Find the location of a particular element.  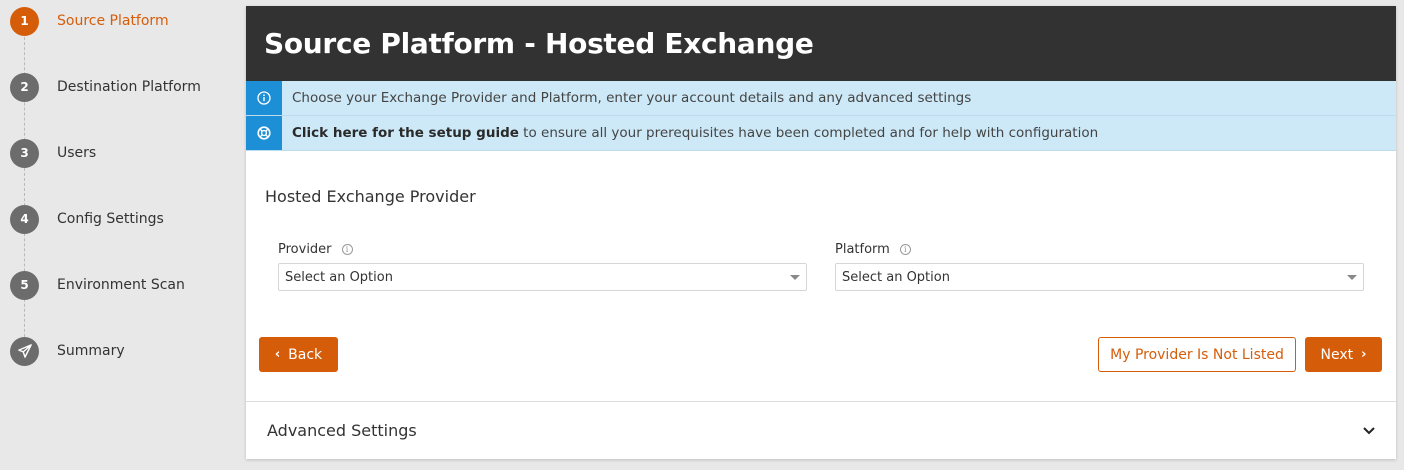

section-title: Hosted Exchange Provider is located at coordinates (370, 196).